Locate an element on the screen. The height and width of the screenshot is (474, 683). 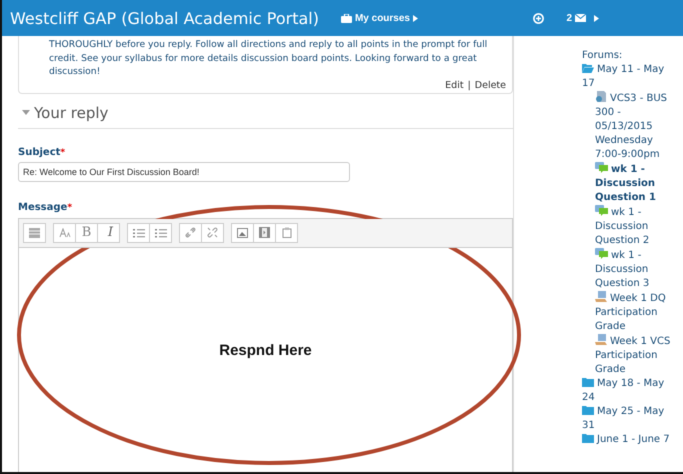
activity-link: Week 1 VCS Participation Grade is located at coordinates (628, 355).